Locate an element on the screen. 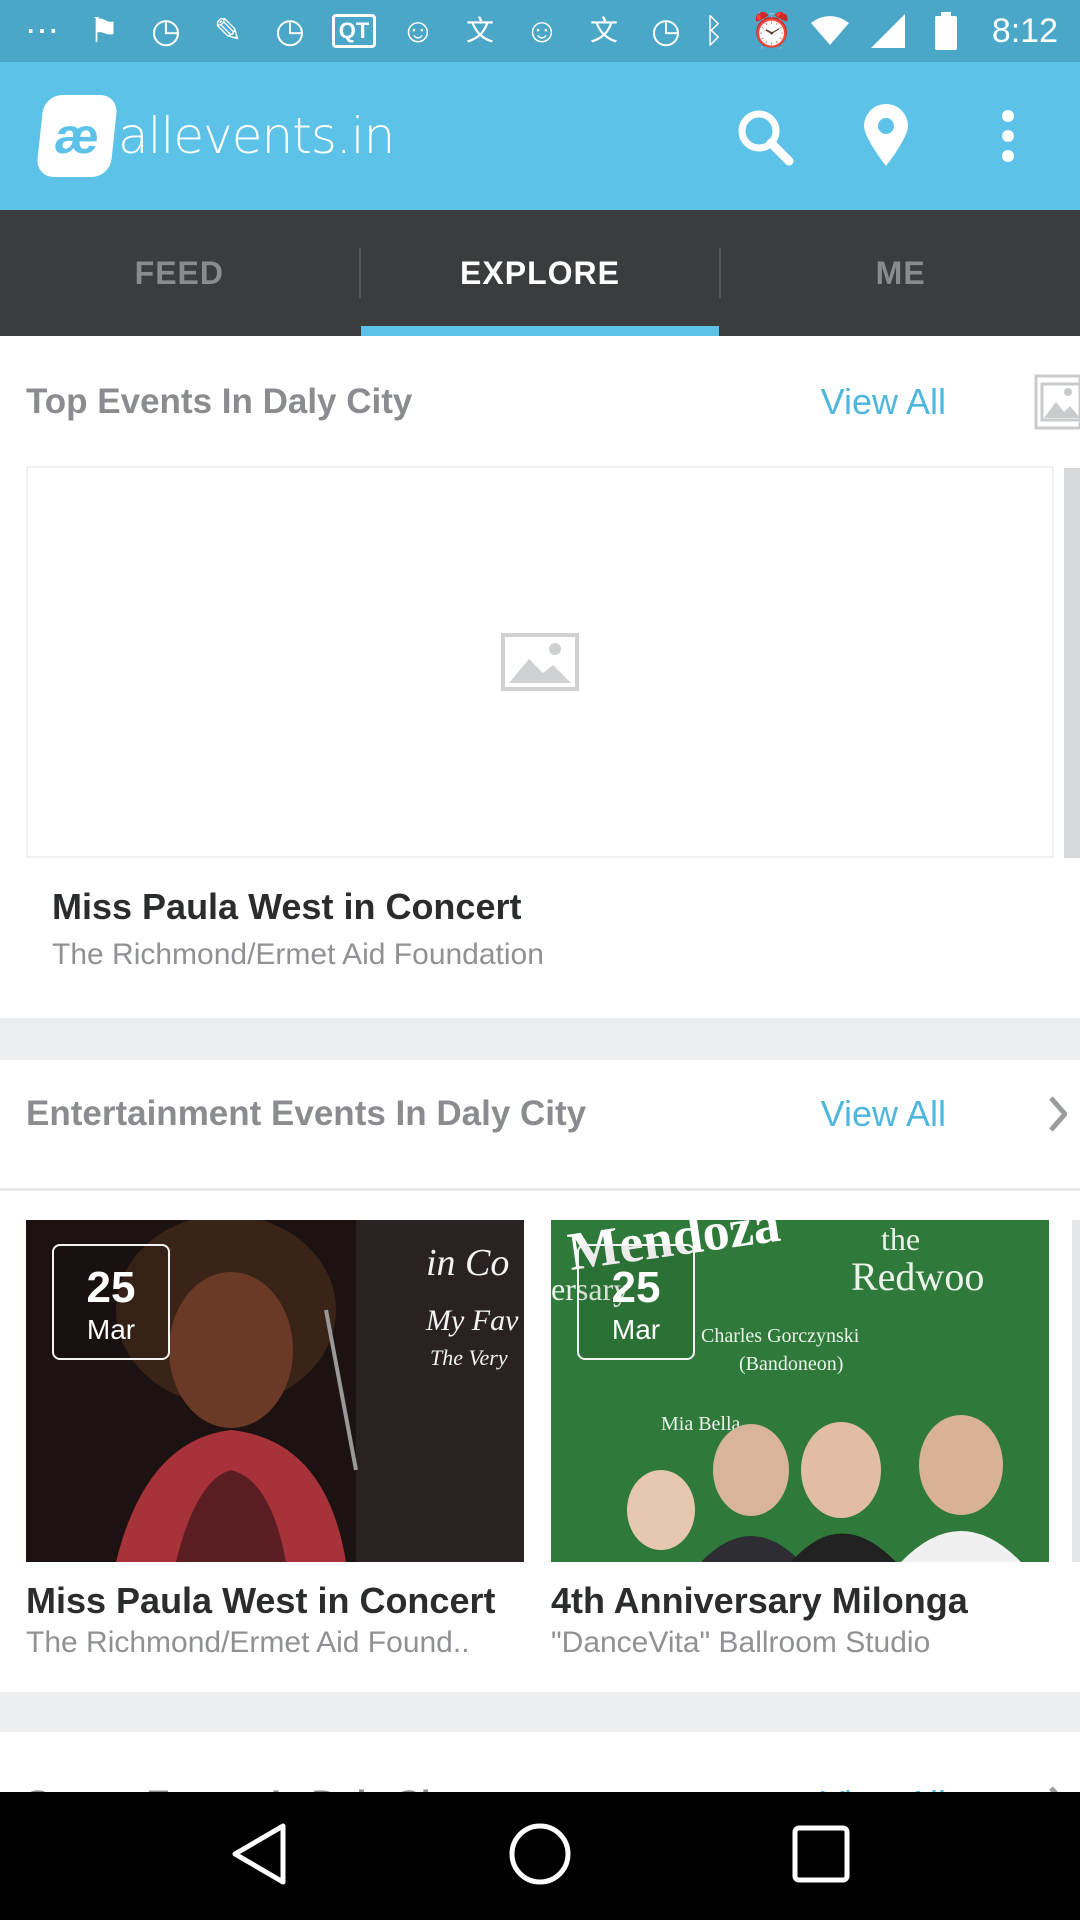 This screenshot has height=1920, width=1080. status-left-icons: ⋯ ⚑ ◷ ✎ ◷ QT ☺ 文 ☺ 文 ◷ is located at coordinates (358, 31).